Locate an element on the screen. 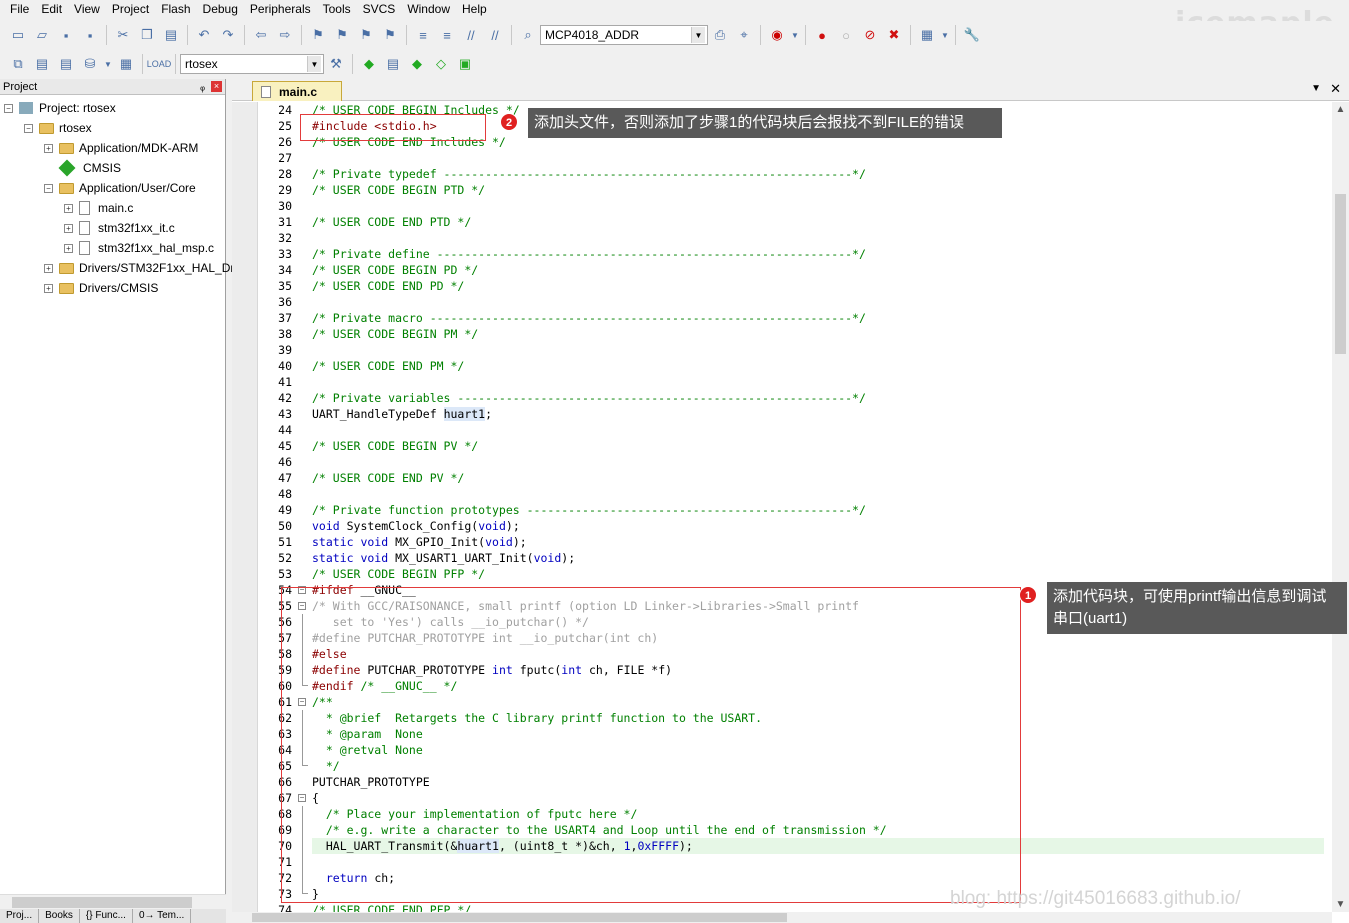 This screenshot has width=1349, height=923. tree-item: − Project: rtosex is located at coordinates (60, 108).